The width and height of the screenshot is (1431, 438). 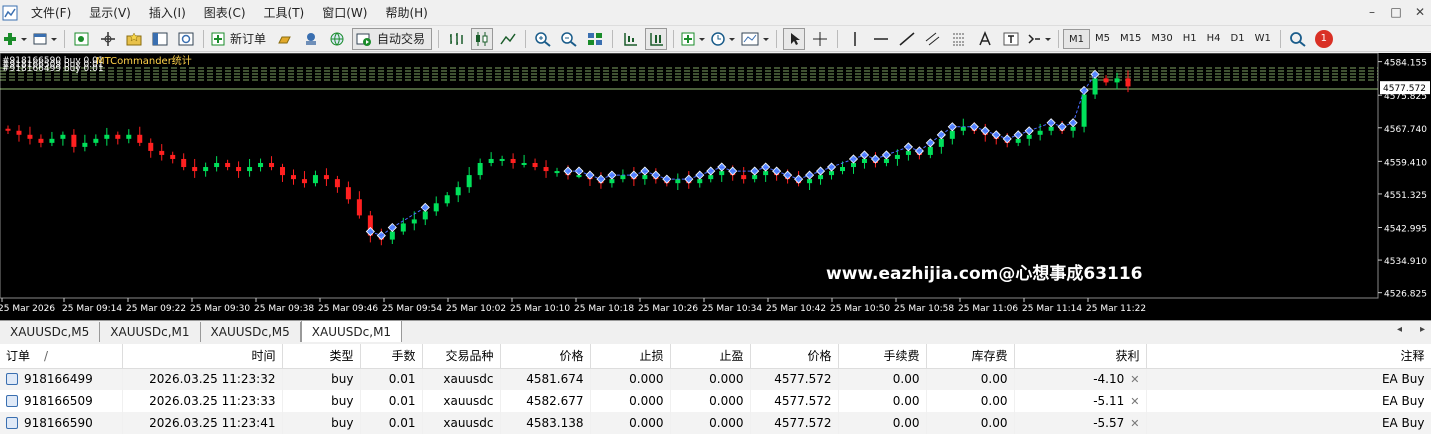 What do you see at coordinates (45, 39) in the screenshot?
I see `profiles-button` at bounding box center [45, 39].